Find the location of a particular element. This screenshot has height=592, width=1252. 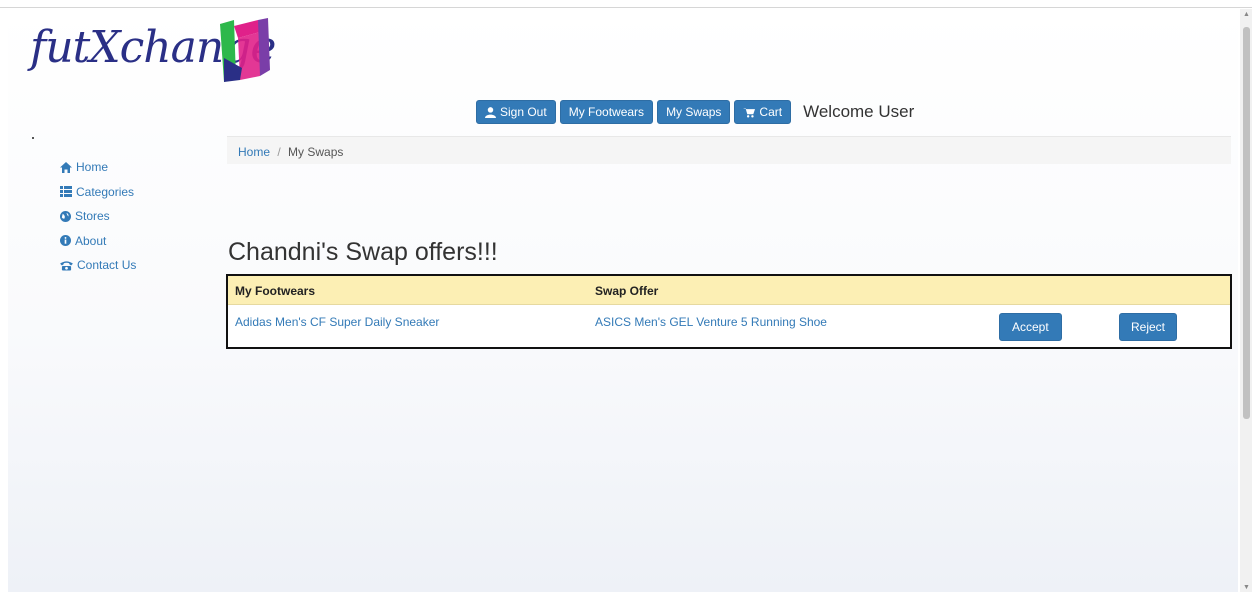

sidebar-item-stores: Stores is located at coordinates (98, 216).